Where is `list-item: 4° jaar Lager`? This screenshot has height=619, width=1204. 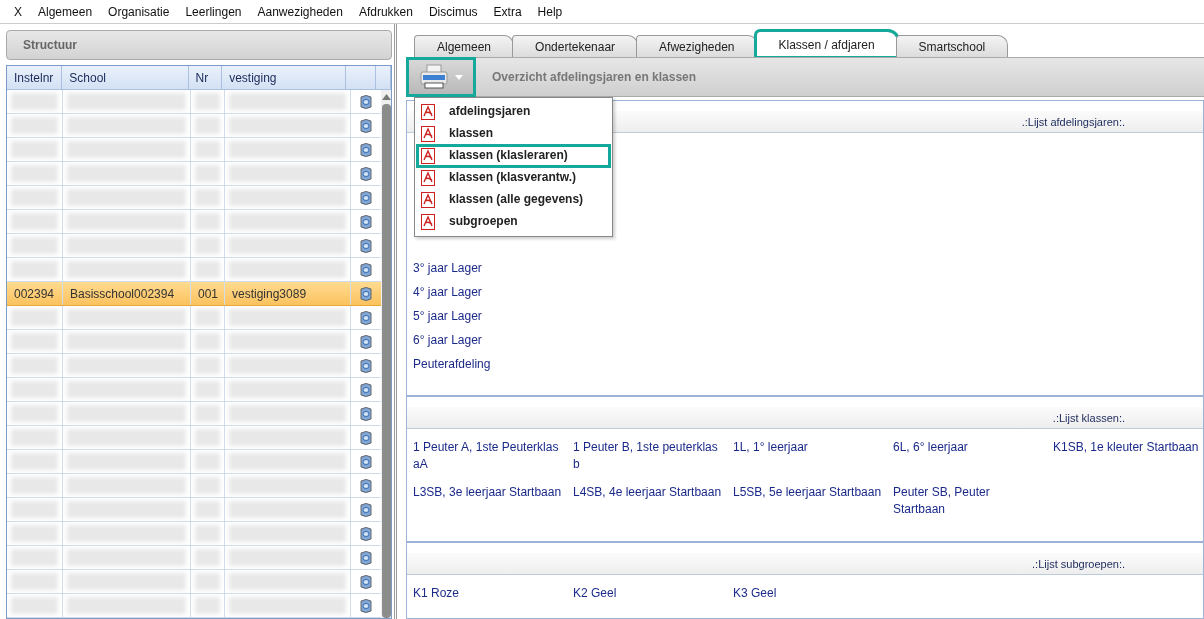 list-item: 4° jaar Lager is located at coordinates (448, 292).